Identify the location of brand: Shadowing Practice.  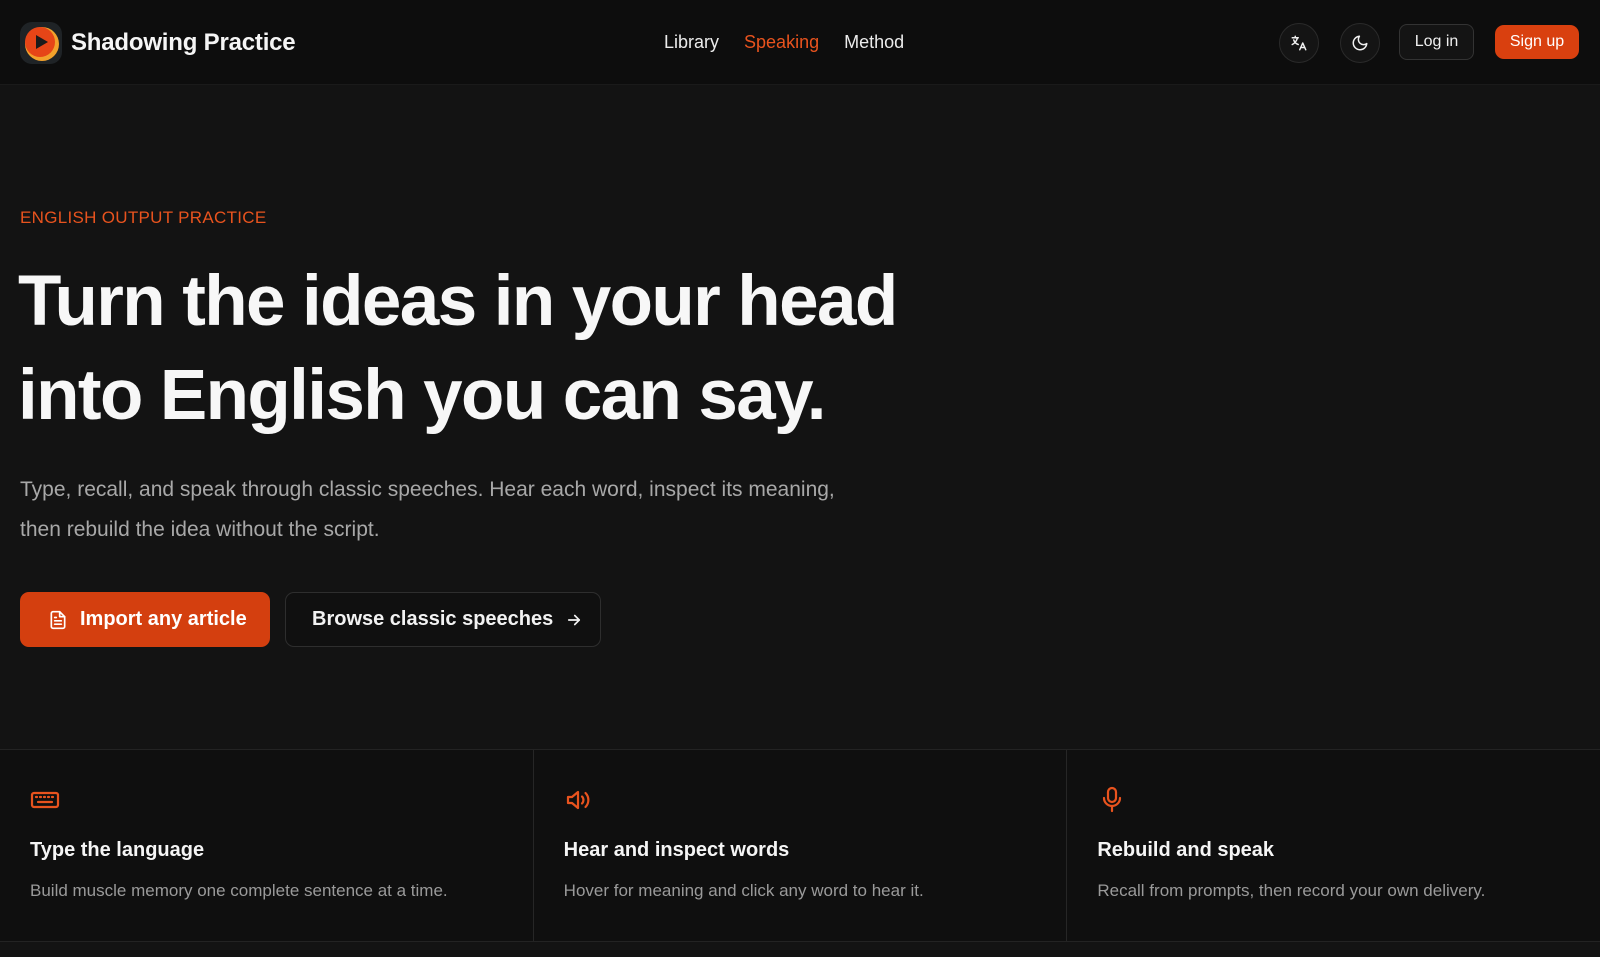
(158, 43).